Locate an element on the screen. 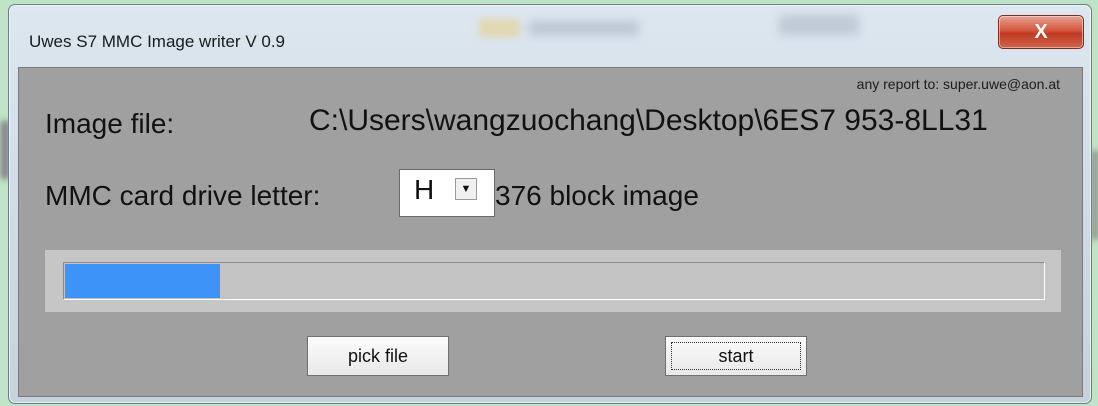 This screenshot has height=406, width=1098. window-title: Uwes S7 MMC Image writer V 0.9 is located at coordinates (157, 41).